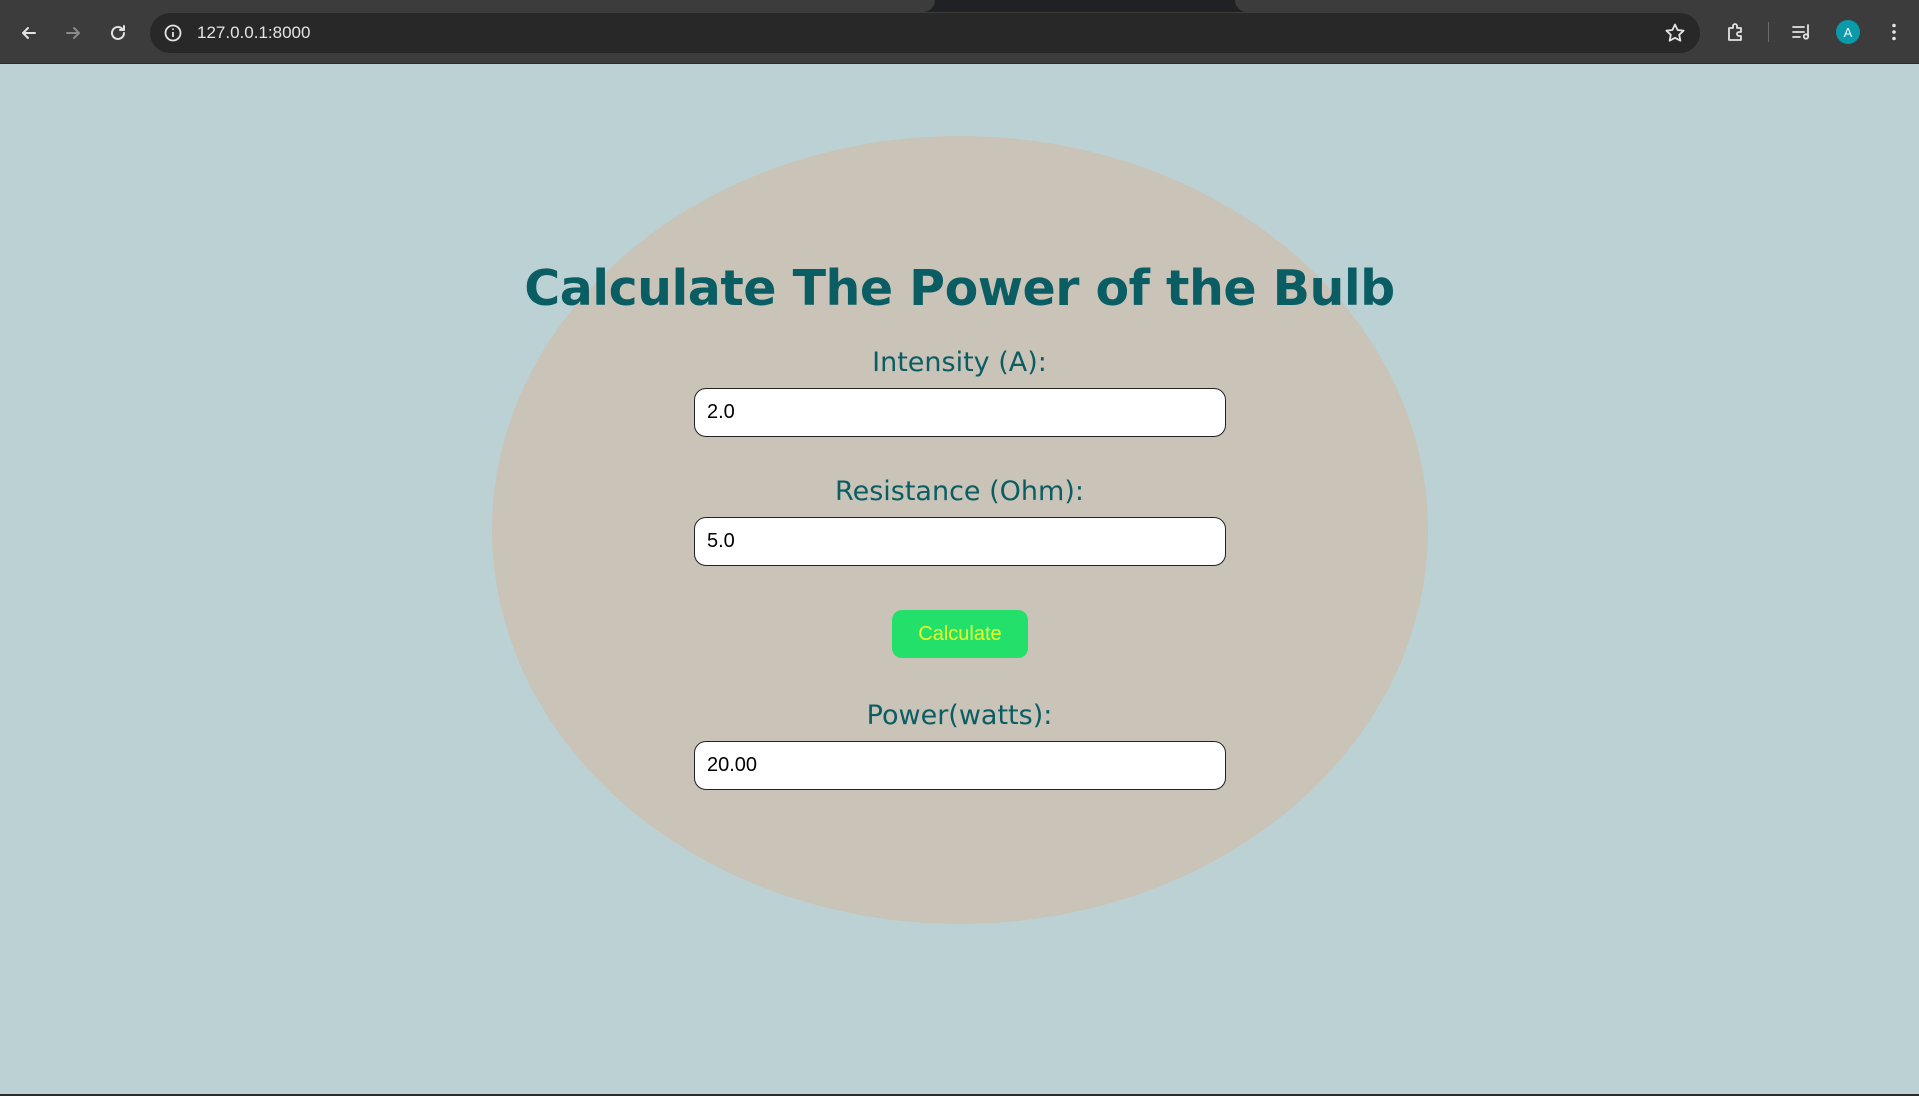 This screenshot has width=1919, height=1096. What do you see at coordinates (173, 33) in the screenshot?
I see `site-info-icon` at bounding box center [173, 33].